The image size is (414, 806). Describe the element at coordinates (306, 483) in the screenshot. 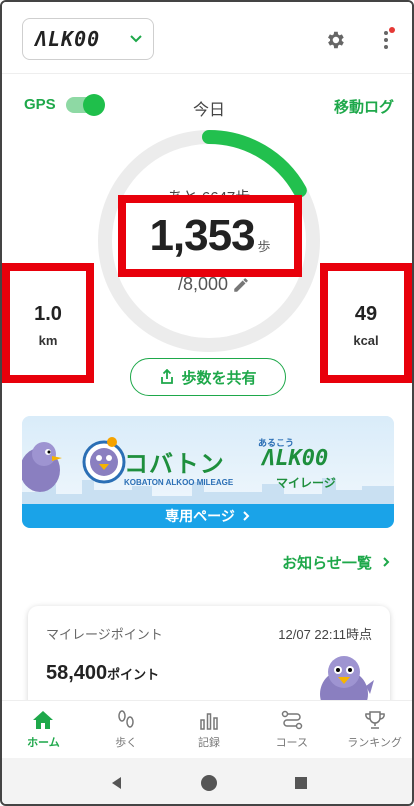

I see `banner-mileage-label: マイレージ` at that location.